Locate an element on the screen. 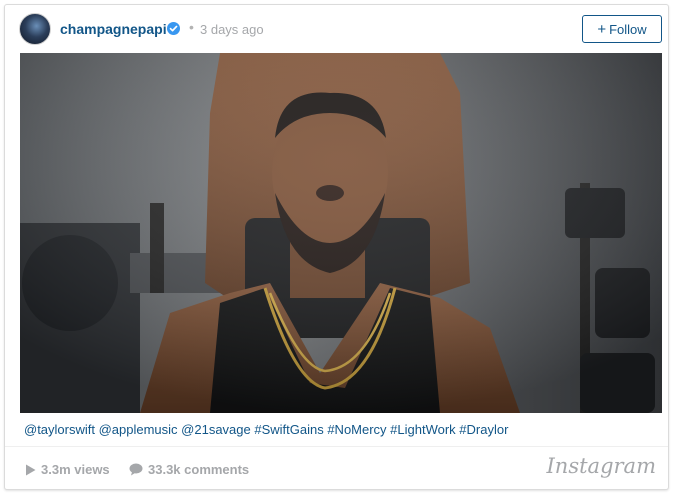 The width and height of the screenshot is (675, 495). plus-icon: + is located at coordinates (602, 29).